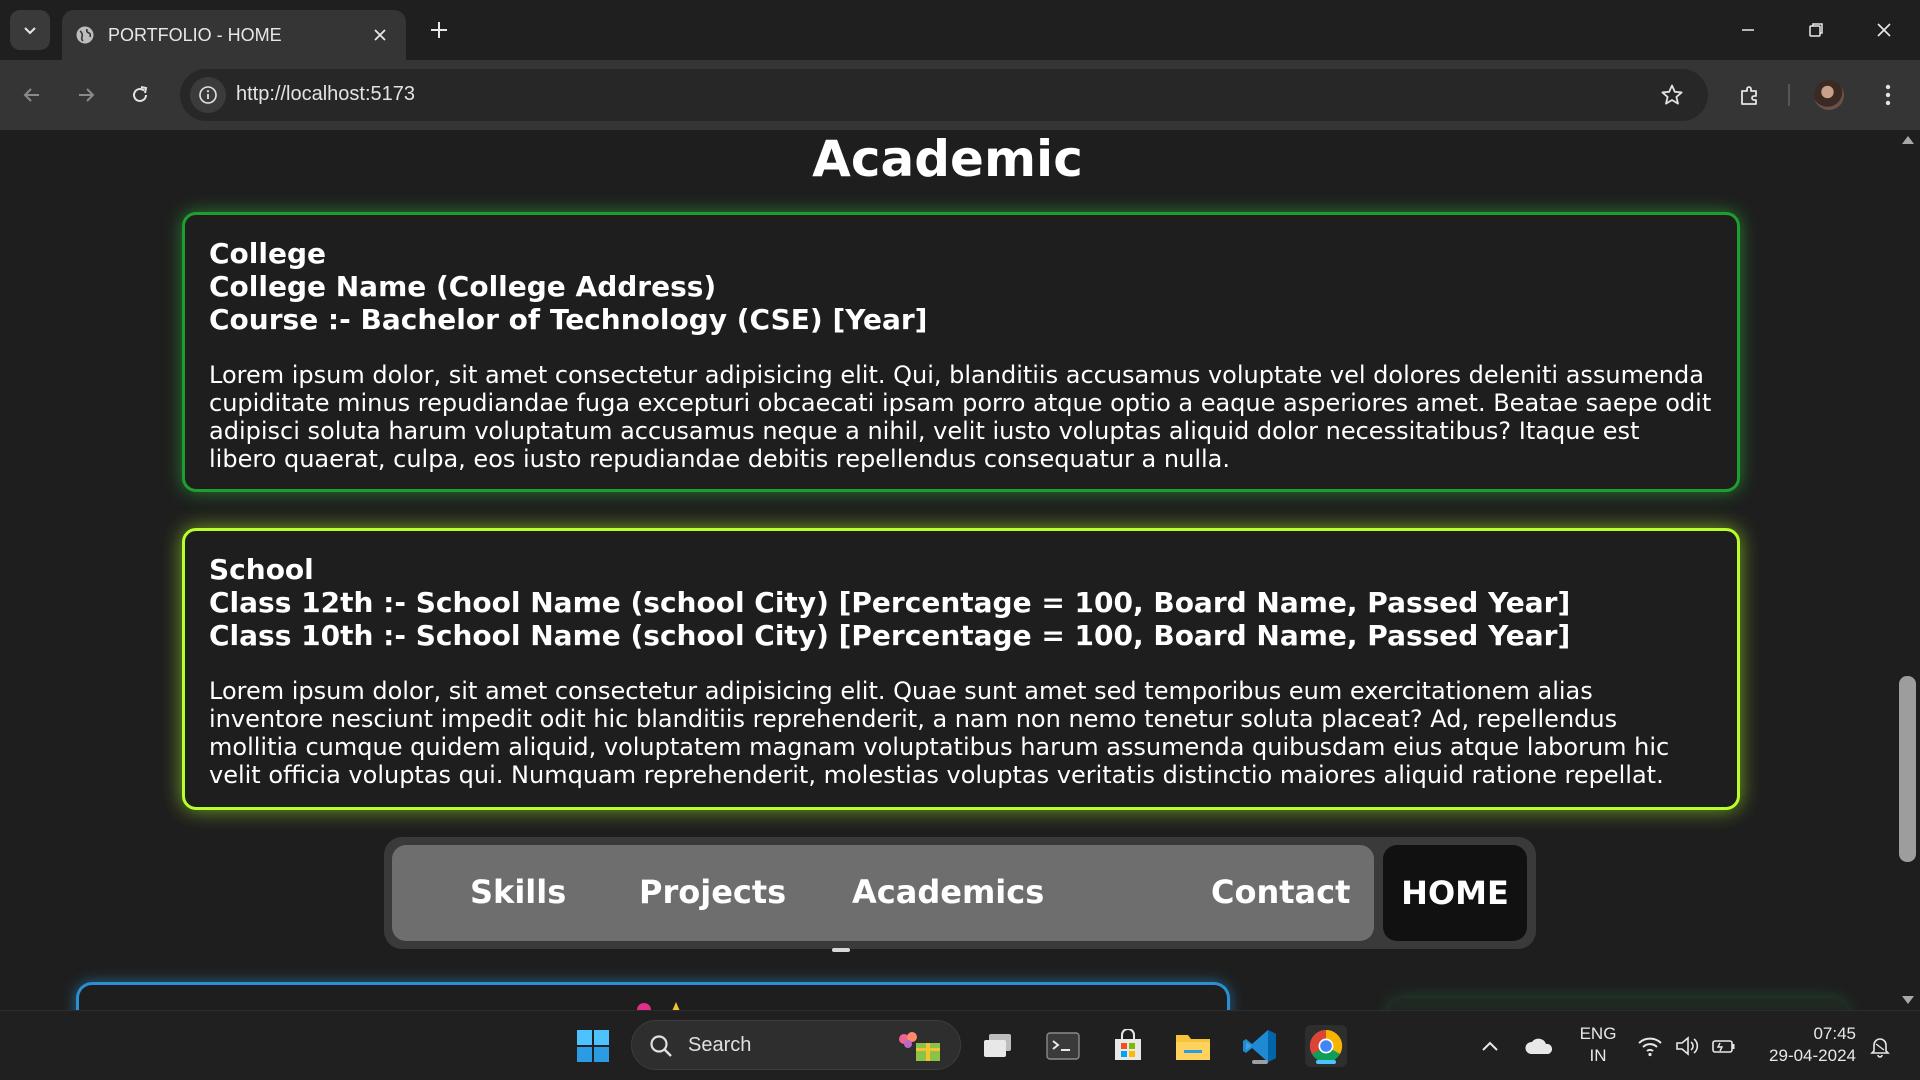  I want to click on home-button: HOME, so click(1455, 893).